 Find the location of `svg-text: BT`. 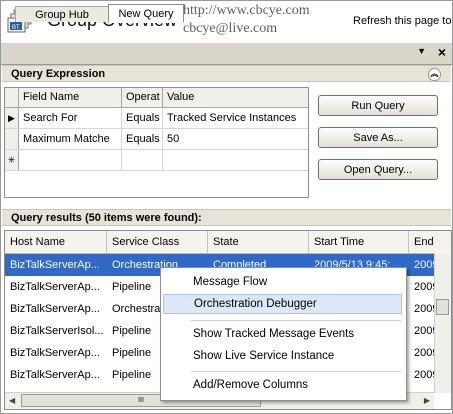

svg-text: BT is located at coordinates (16, 28).